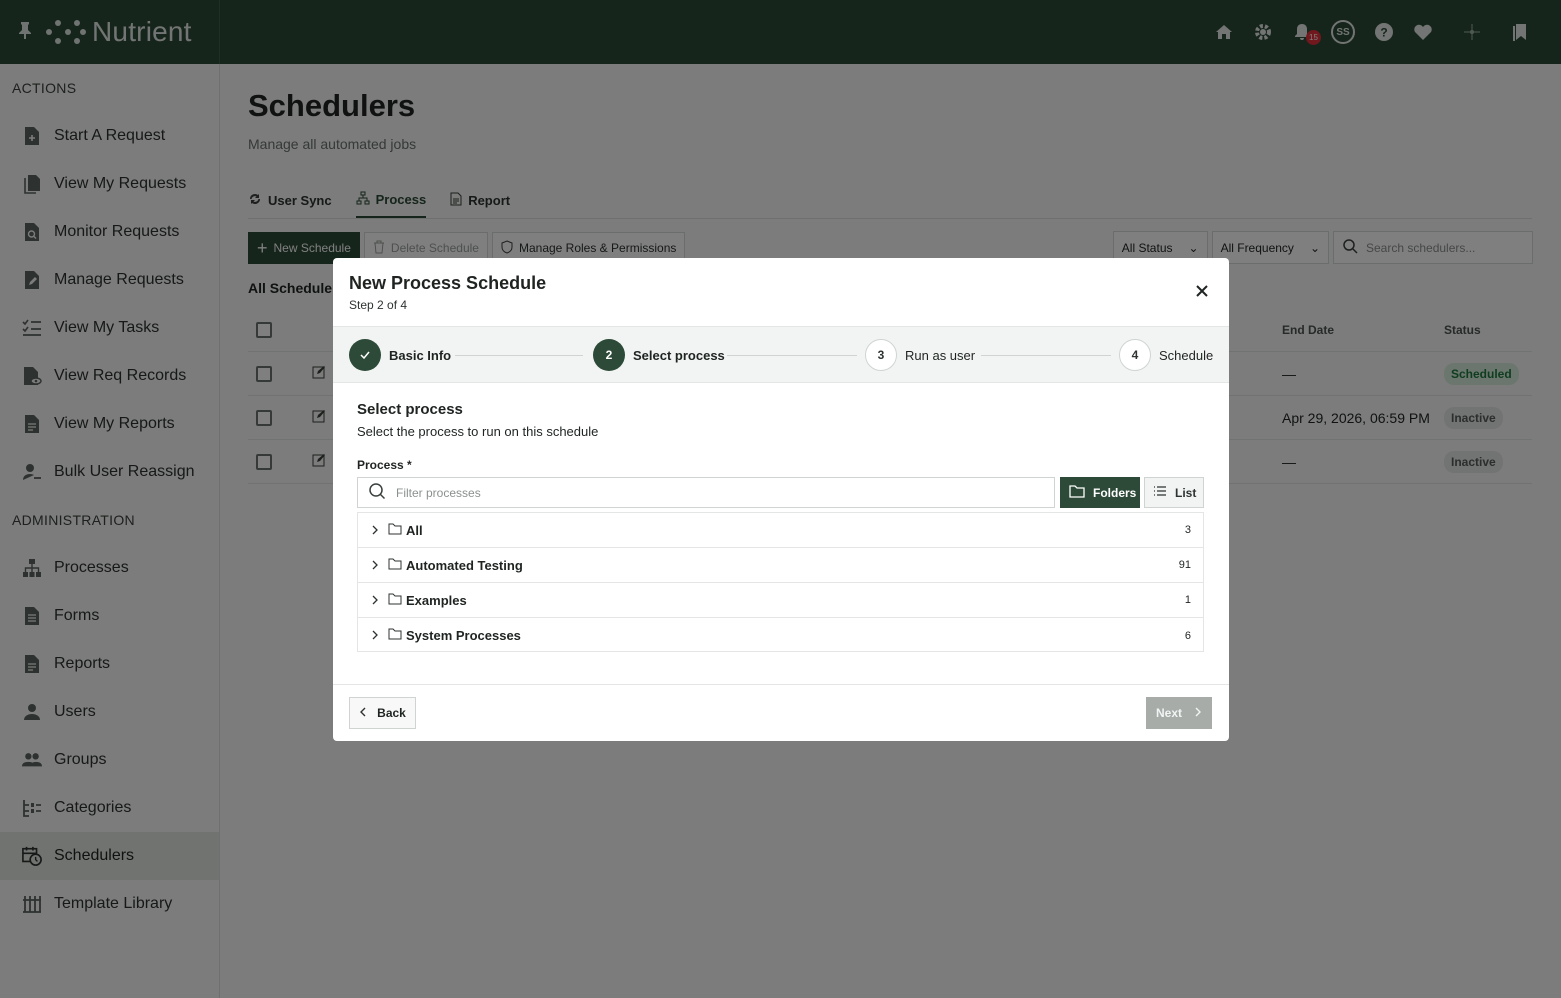  Describe the element at coordinates (1186, 492) in the screenshot. I see `list-label: List` at that location.